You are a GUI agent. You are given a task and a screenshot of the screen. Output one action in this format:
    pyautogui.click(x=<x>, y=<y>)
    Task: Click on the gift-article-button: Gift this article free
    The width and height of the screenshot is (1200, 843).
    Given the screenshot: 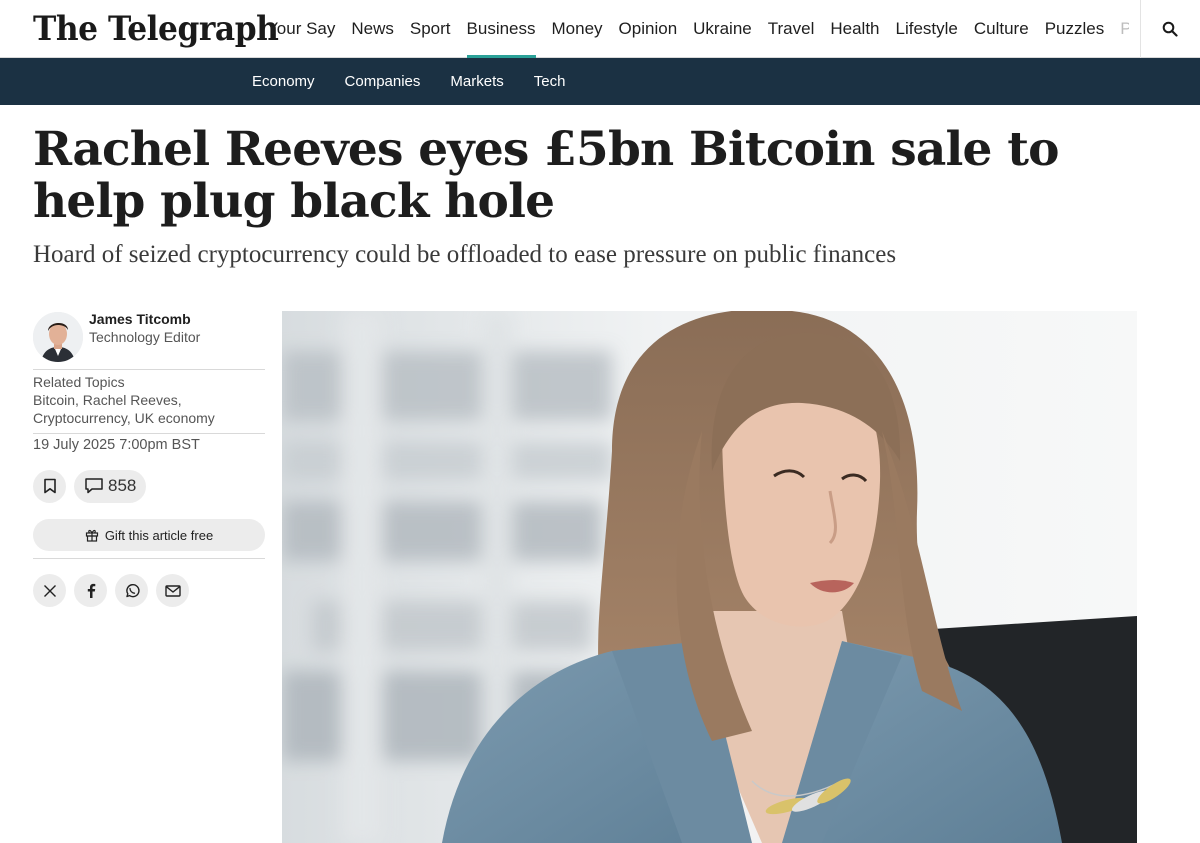 What is the action you would take?
    pyautogui.click(x=149, y=535)
    